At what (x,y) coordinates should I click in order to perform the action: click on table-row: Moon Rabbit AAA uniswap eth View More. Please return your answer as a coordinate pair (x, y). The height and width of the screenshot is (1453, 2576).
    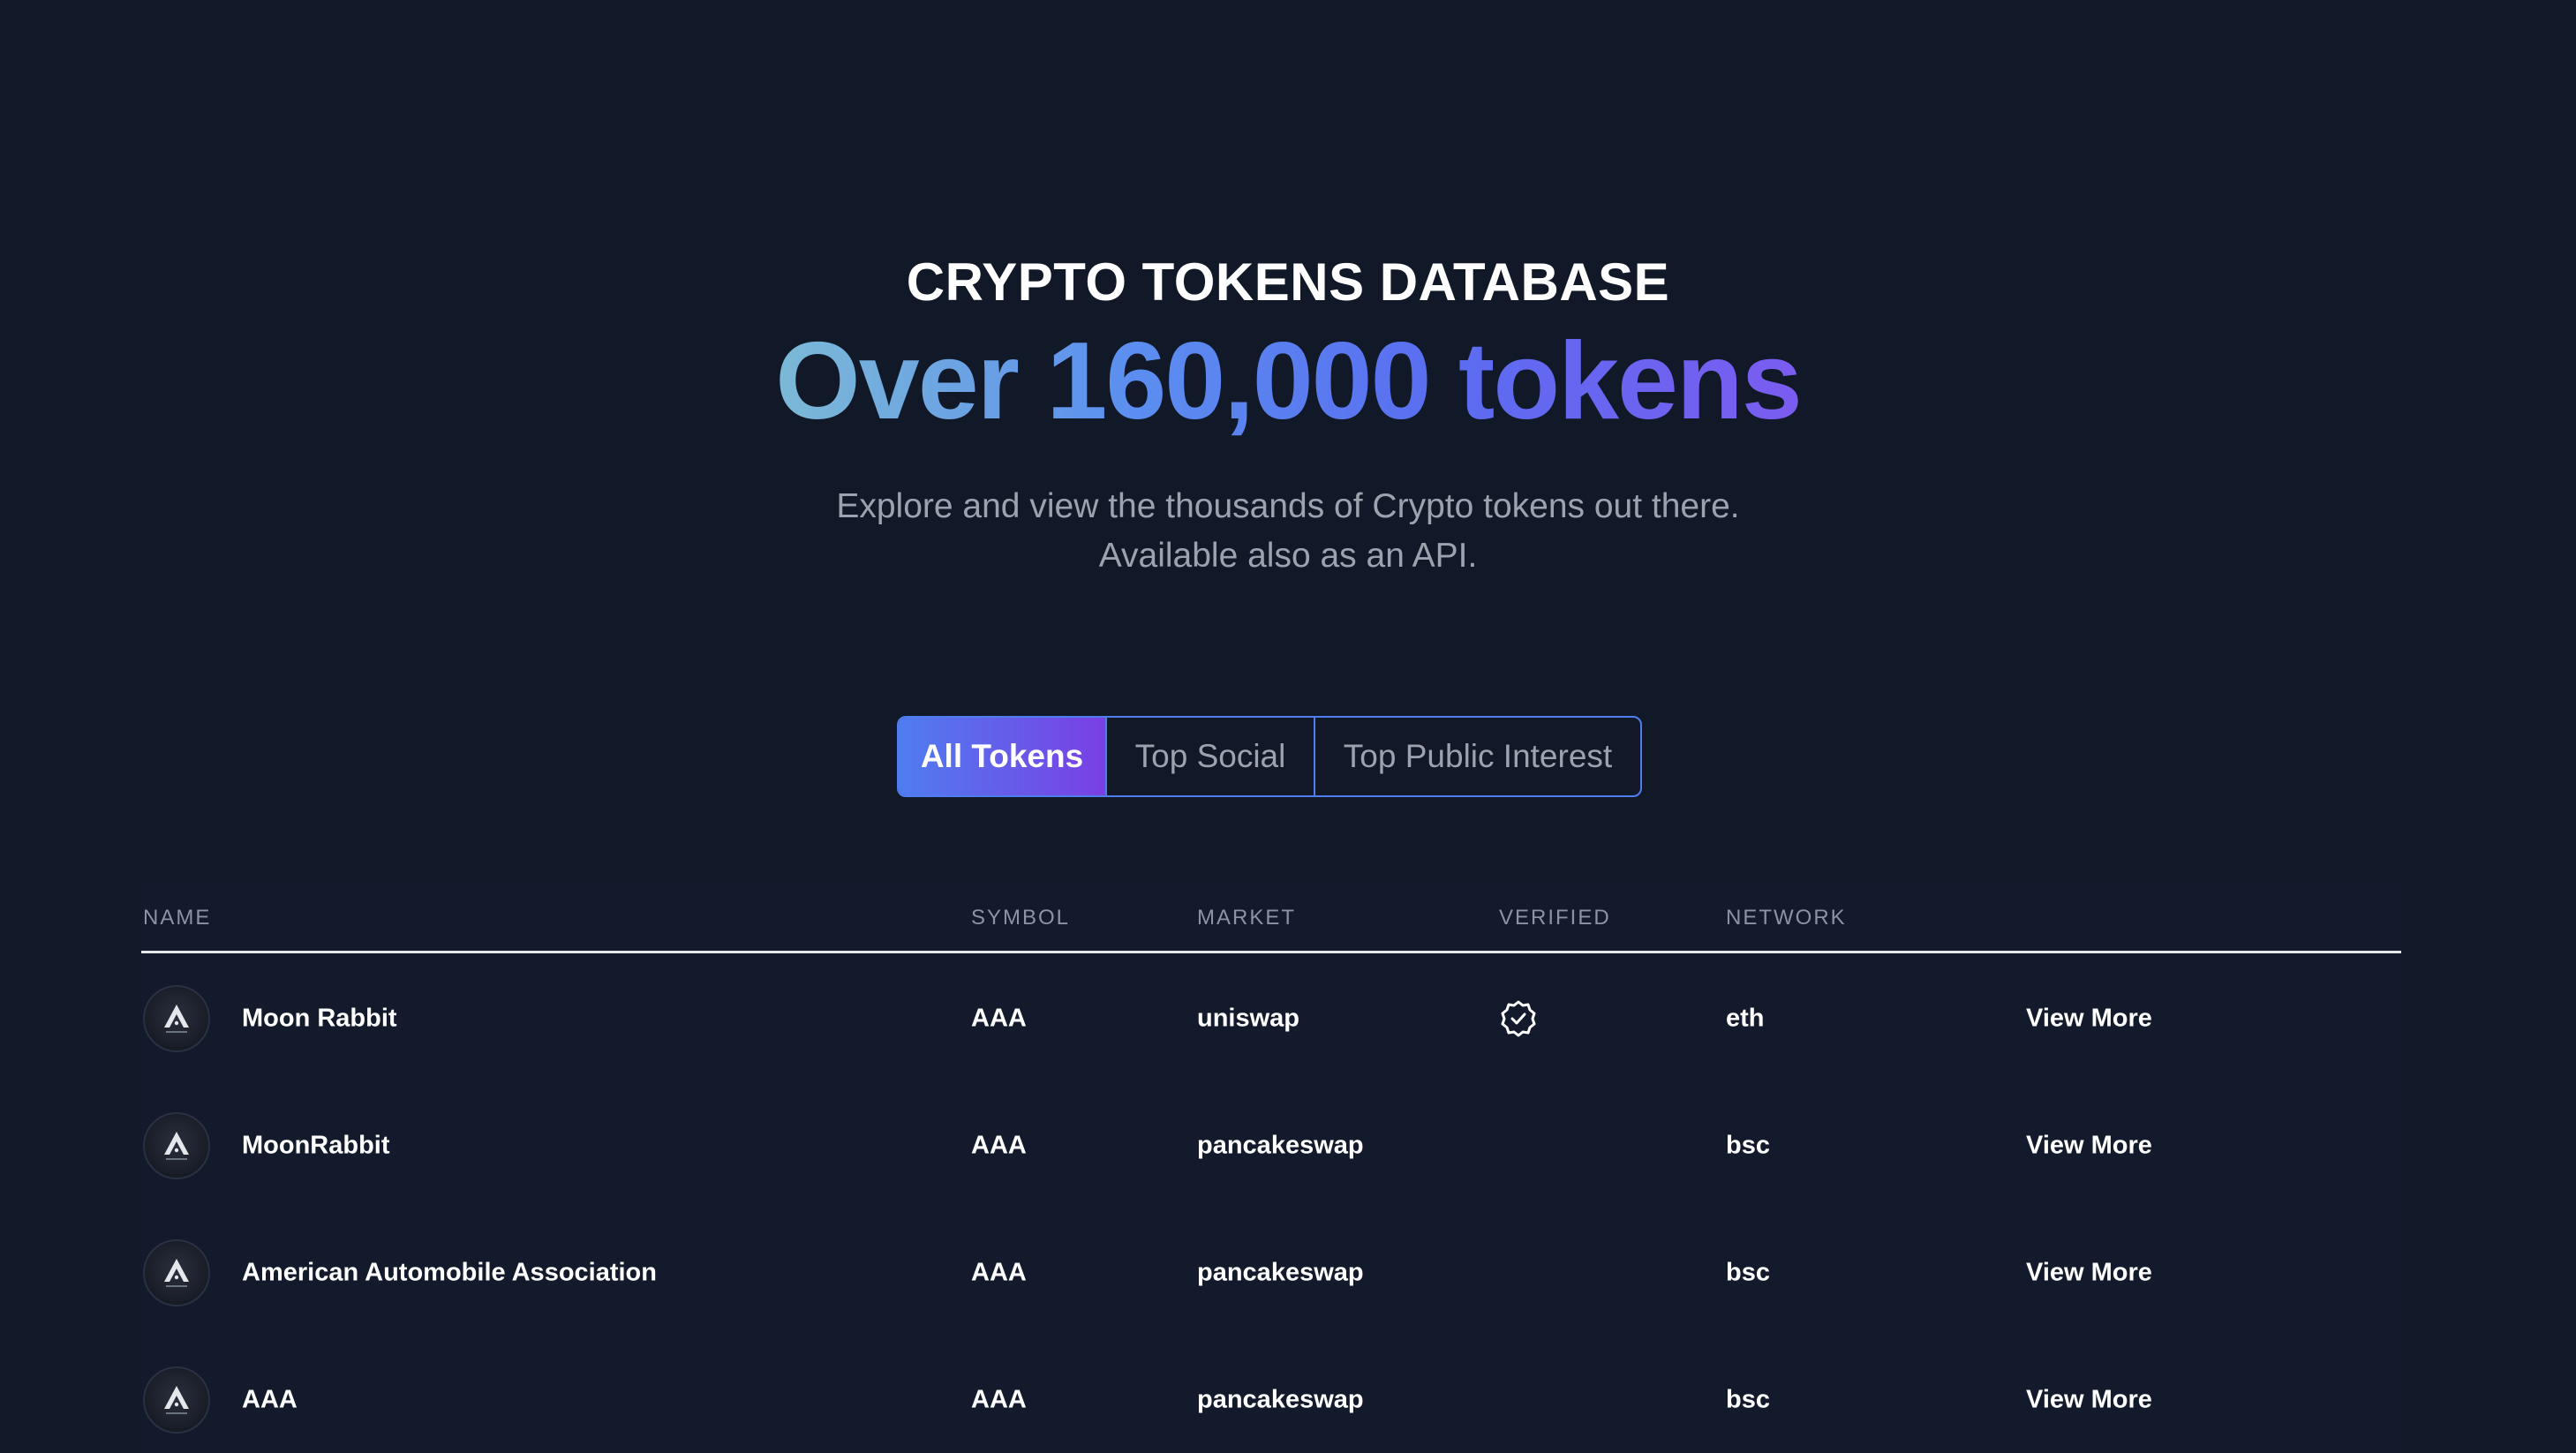
    Looking at the image, I should click on (1271, 1018).